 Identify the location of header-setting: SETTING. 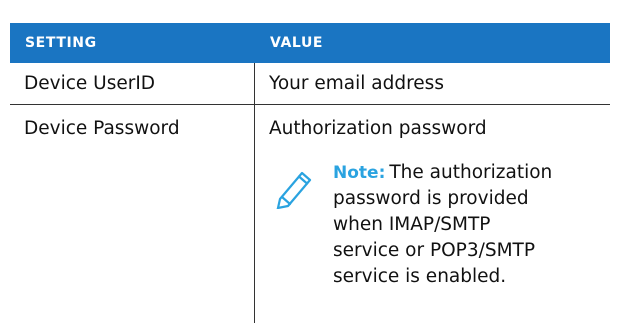
(61, 43).